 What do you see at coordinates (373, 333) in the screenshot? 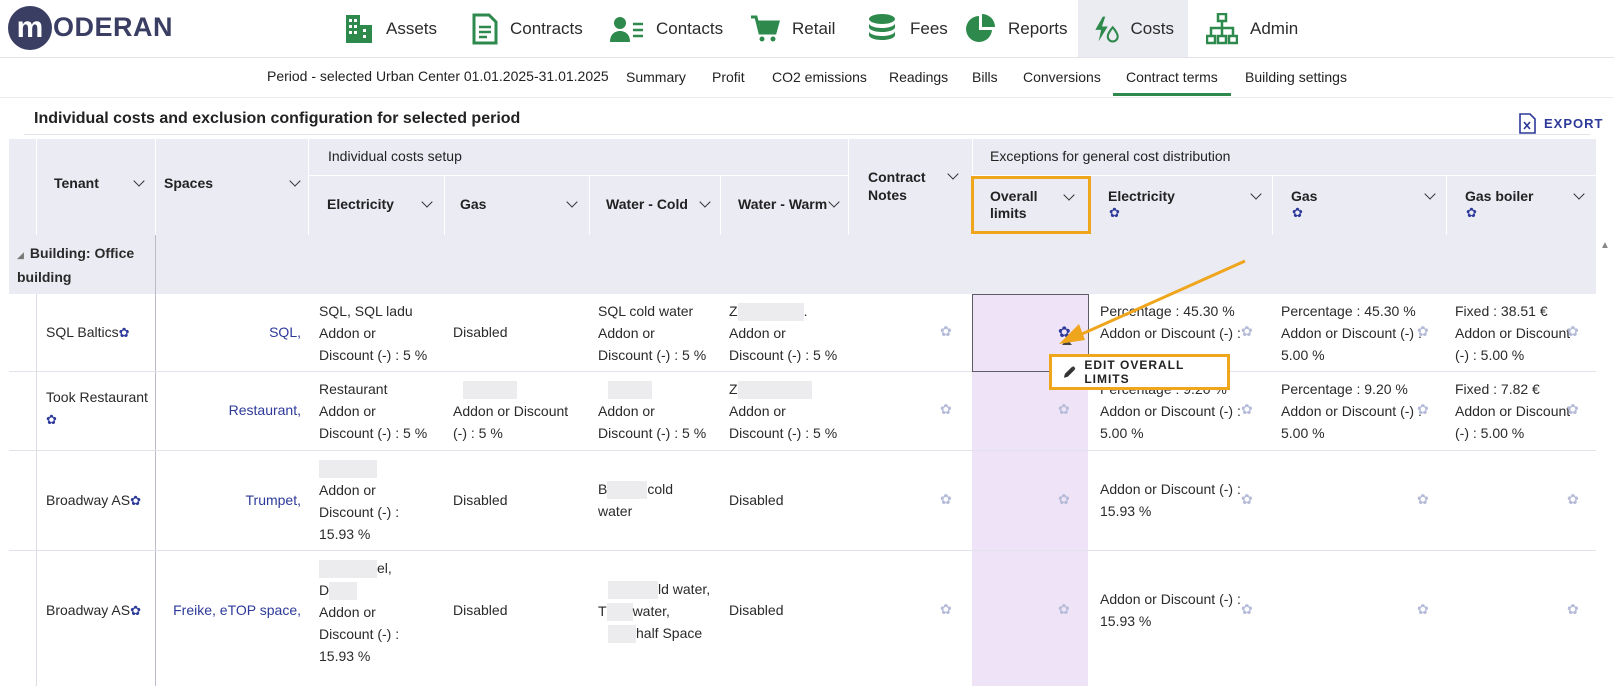
I see `electricity-cell: SQL, SQL ladu Addon or Discount (-) : 5 %` at bounding box center [373, 333].